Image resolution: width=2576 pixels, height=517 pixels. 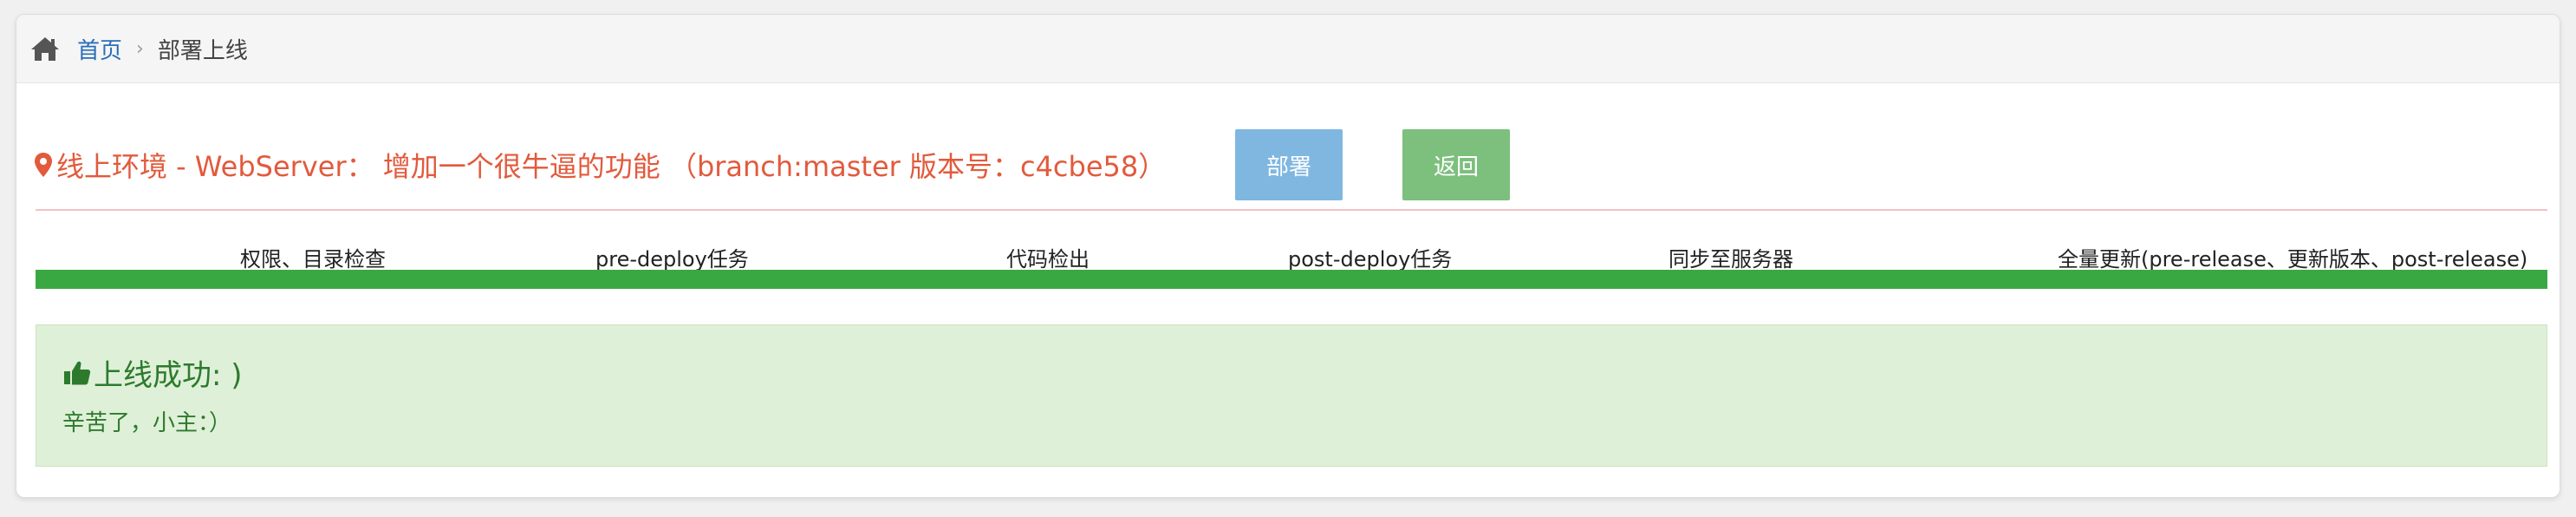 What do you see at coordinates (313, 259) in the screenshot?
I see `step-label-permission-check: 权限、目录检查` at bounding box center [313, 259].